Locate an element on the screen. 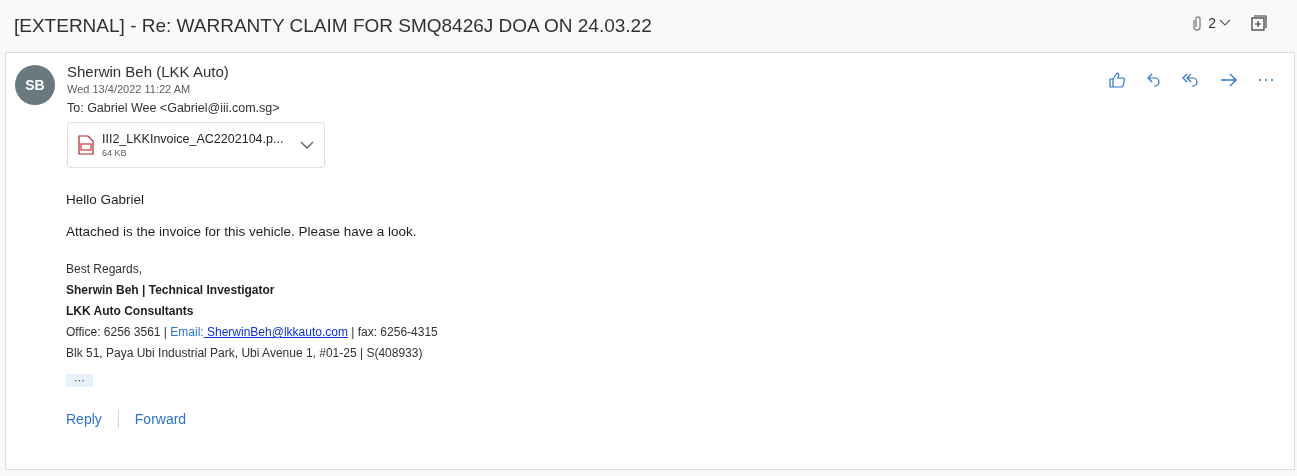 Image resolution: width=1297 pixels, height=476 pixels. reply-all-icon is located at coordinates (1191, 80).